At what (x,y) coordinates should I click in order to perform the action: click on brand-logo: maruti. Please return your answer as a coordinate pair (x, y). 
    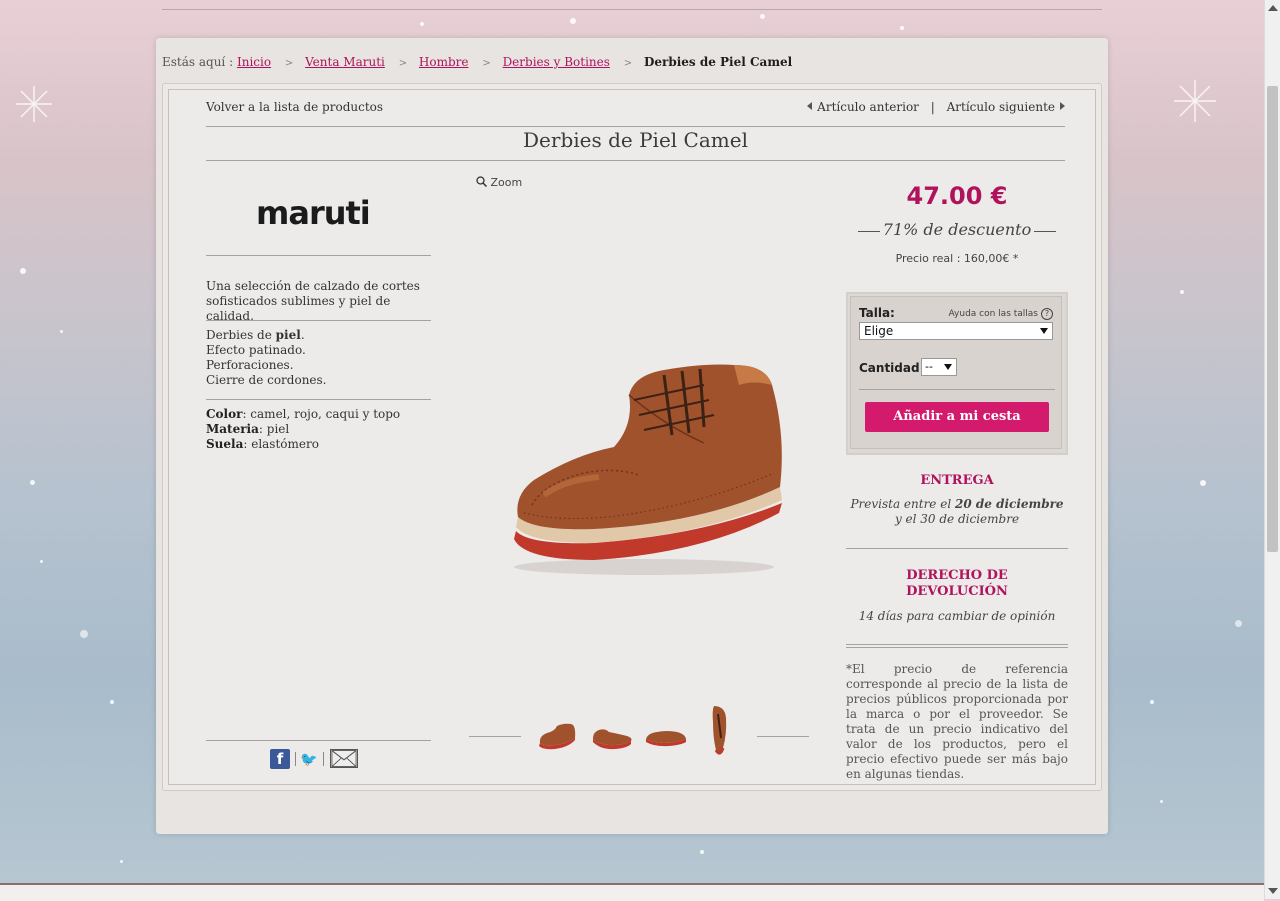
    Looking at the image, I should click on (313, 213).